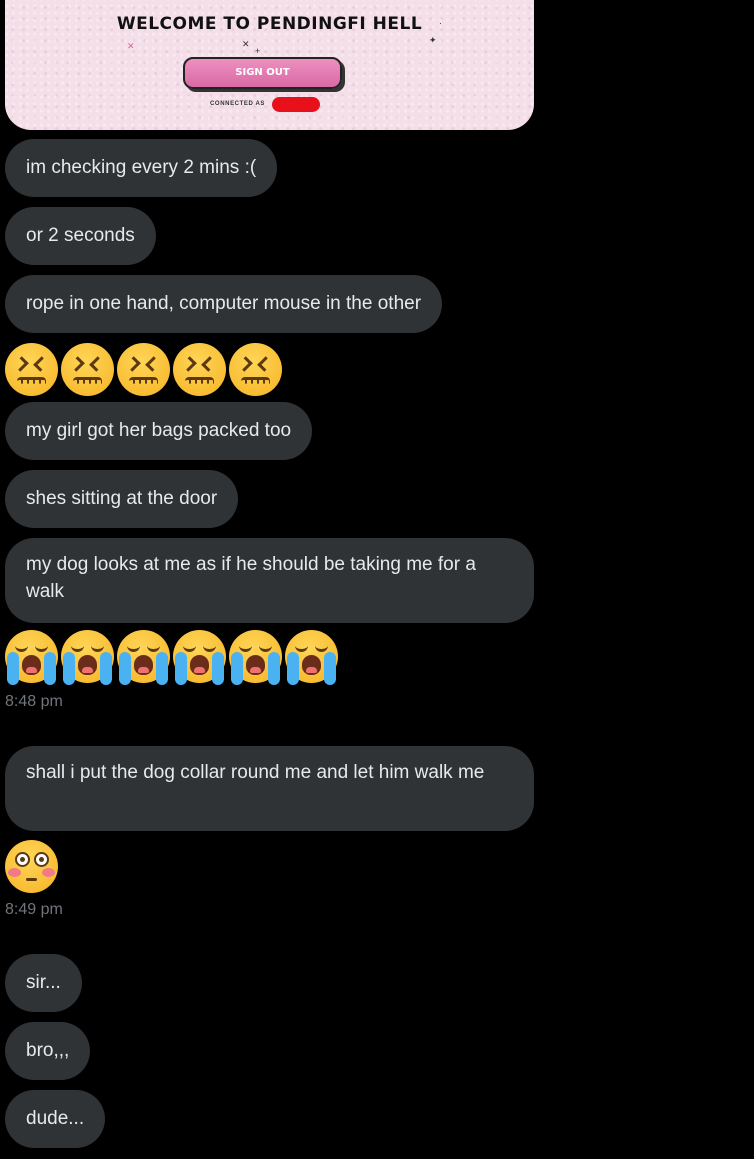 This screenshot has height=1159, width=754. Describe the element at coordinates (159, 431) in the screenshot. I see `message-bubble: my girl got her bags packed too` at that location.